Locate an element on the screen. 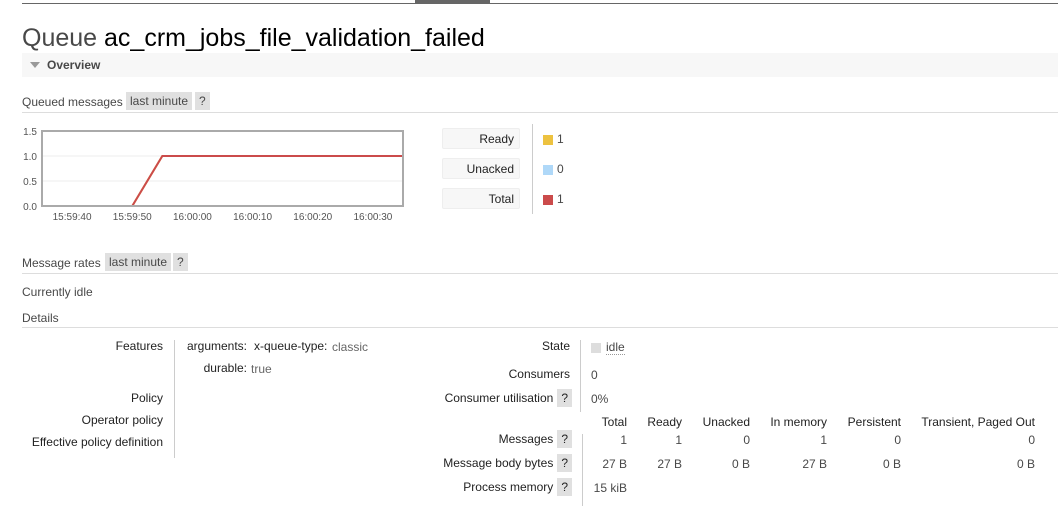 The height and width of the screenshot is (517, 1058). legend-divider is located at coordinates (532, 169).